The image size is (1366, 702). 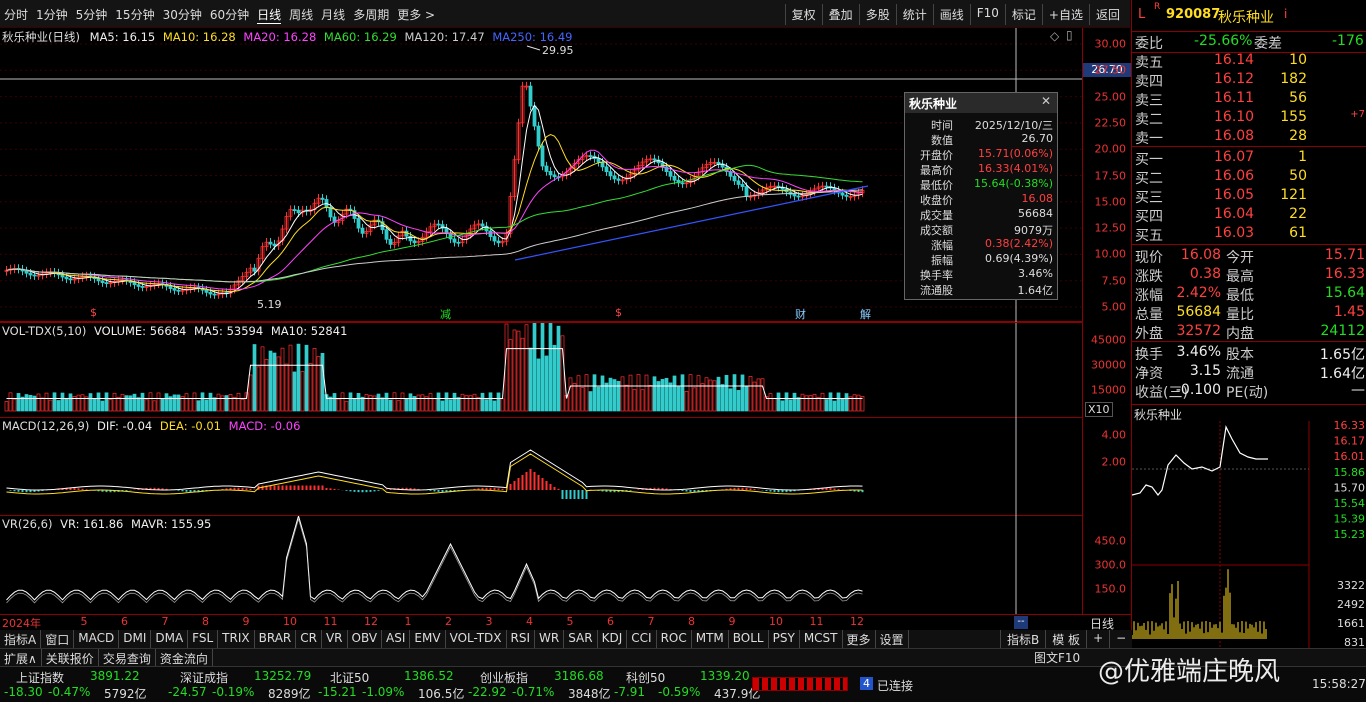 What do you see at coordinates (1249, 118) in the screenshot?
I see `order-book-row: 卖二 16.10 155 +7` at bounding box center [1249, 118].